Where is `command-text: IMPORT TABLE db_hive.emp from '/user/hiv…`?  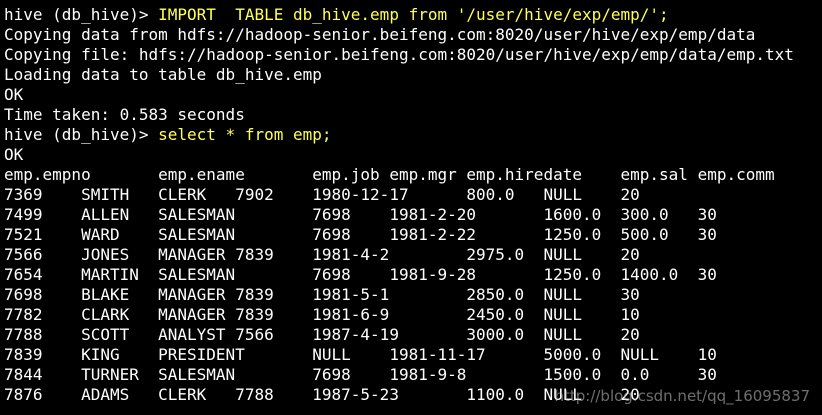 command-text: IMPORT TABLE db_hive.emp from '/user/hiv… is located at coordinates (413, 14).